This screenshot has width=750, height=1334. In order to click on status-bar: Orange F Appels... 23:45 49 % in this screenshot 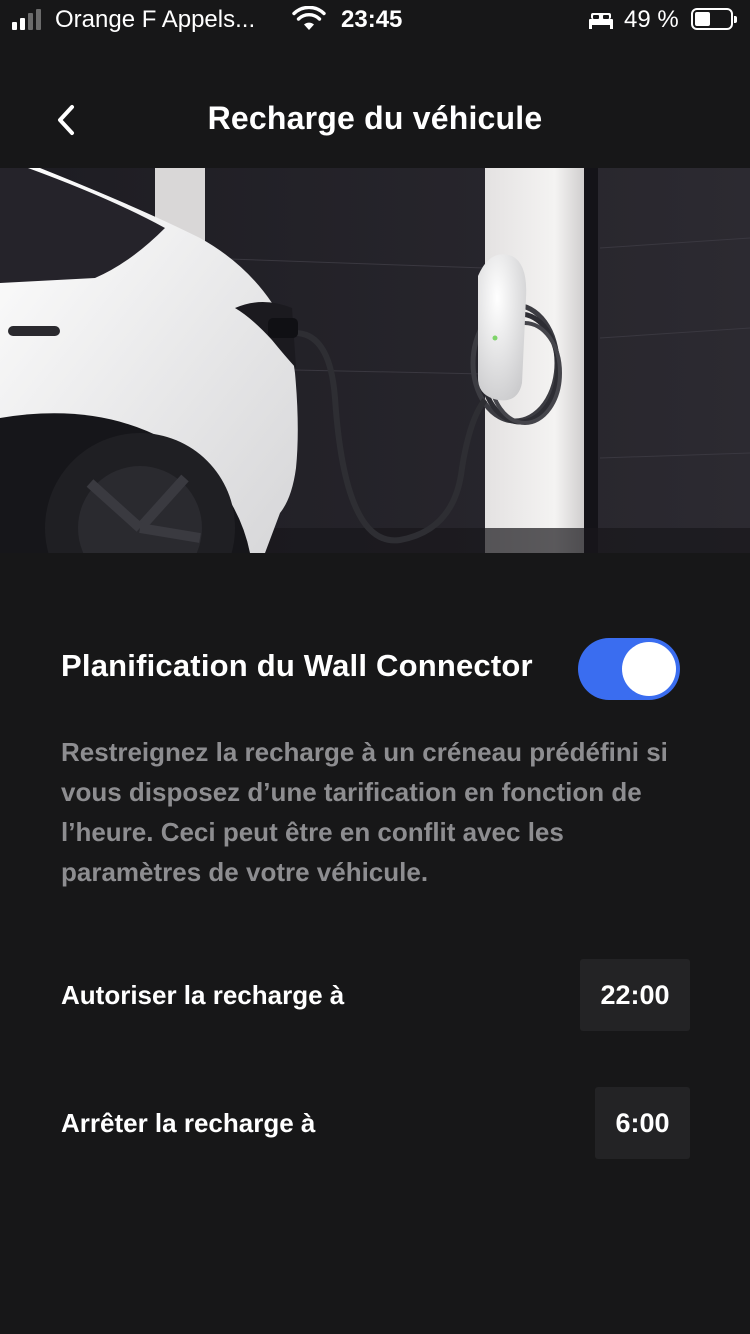, I will do `click(375, 20)`.